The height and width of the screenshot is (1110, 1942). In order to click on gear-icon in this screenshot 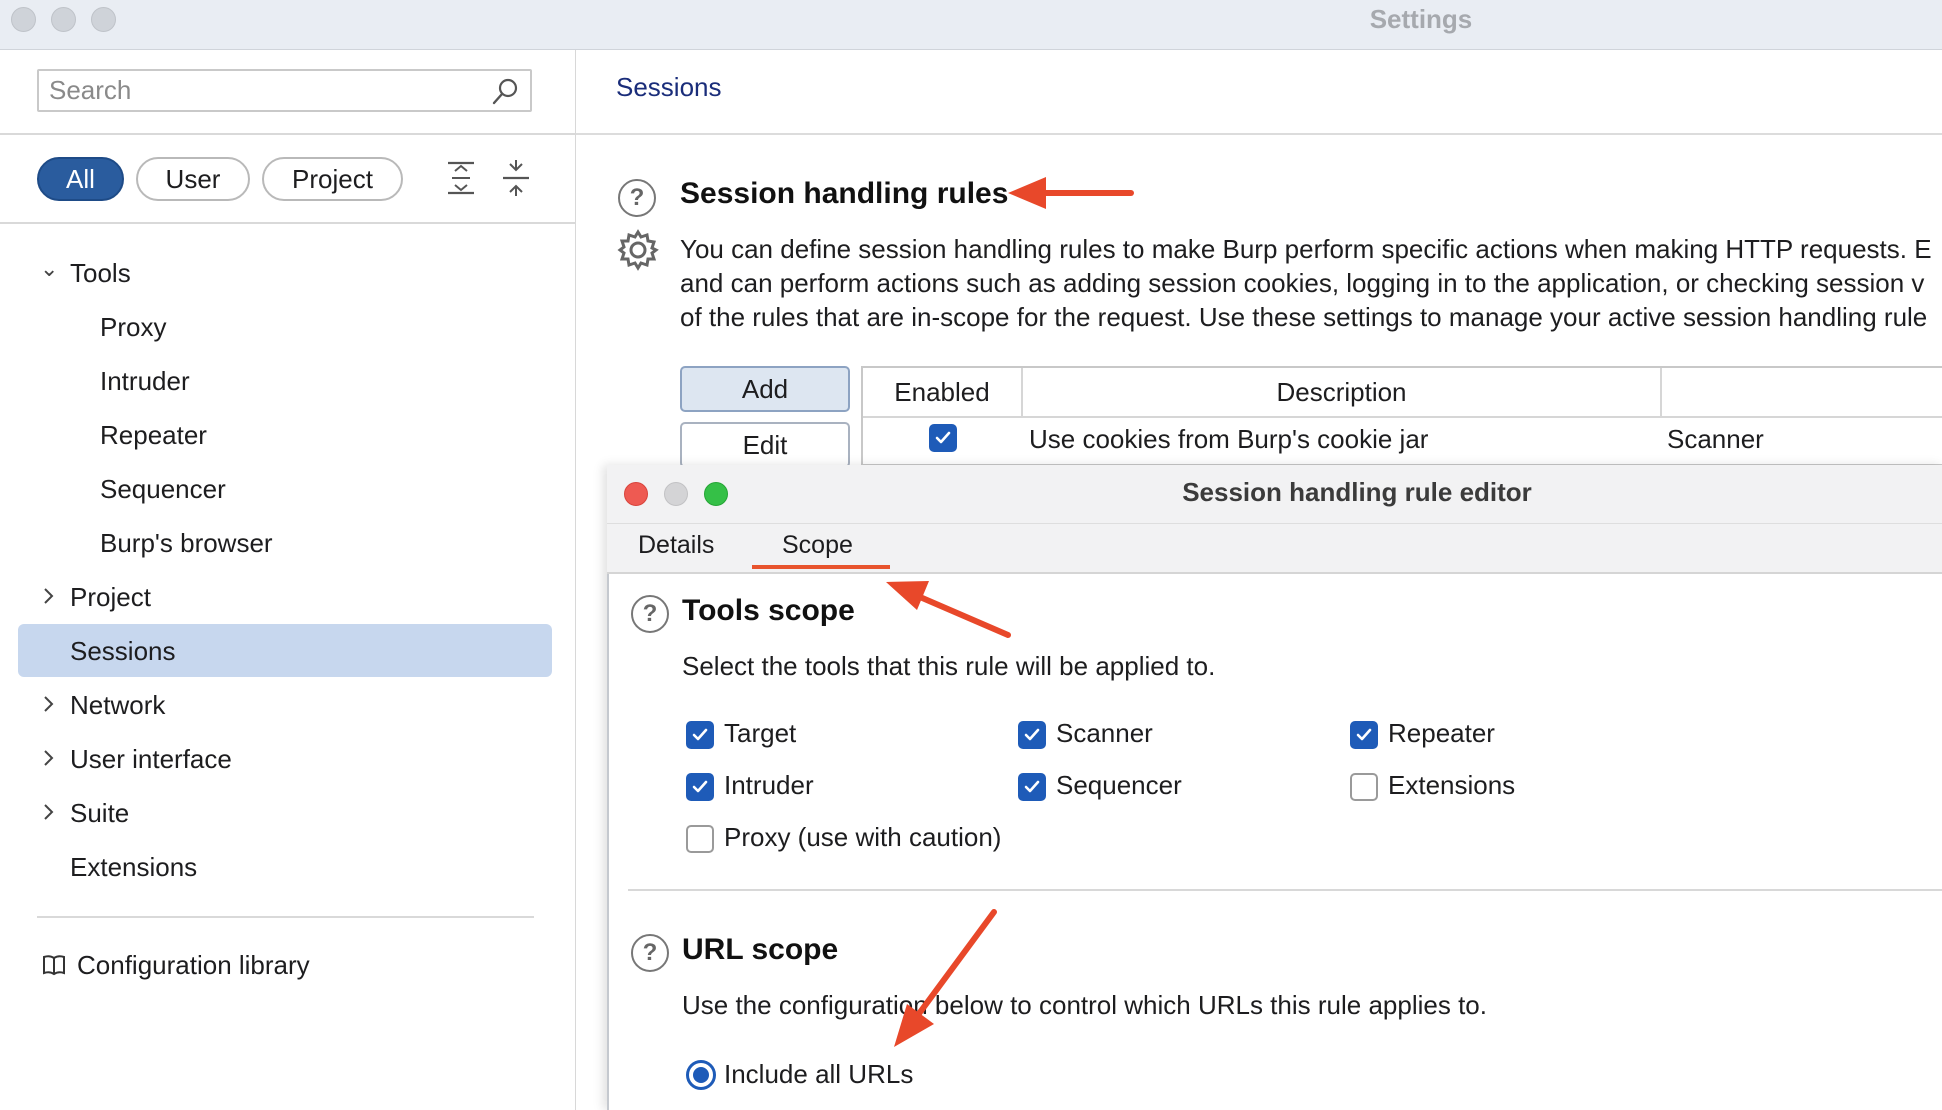, I will do `click(638, 250)`.